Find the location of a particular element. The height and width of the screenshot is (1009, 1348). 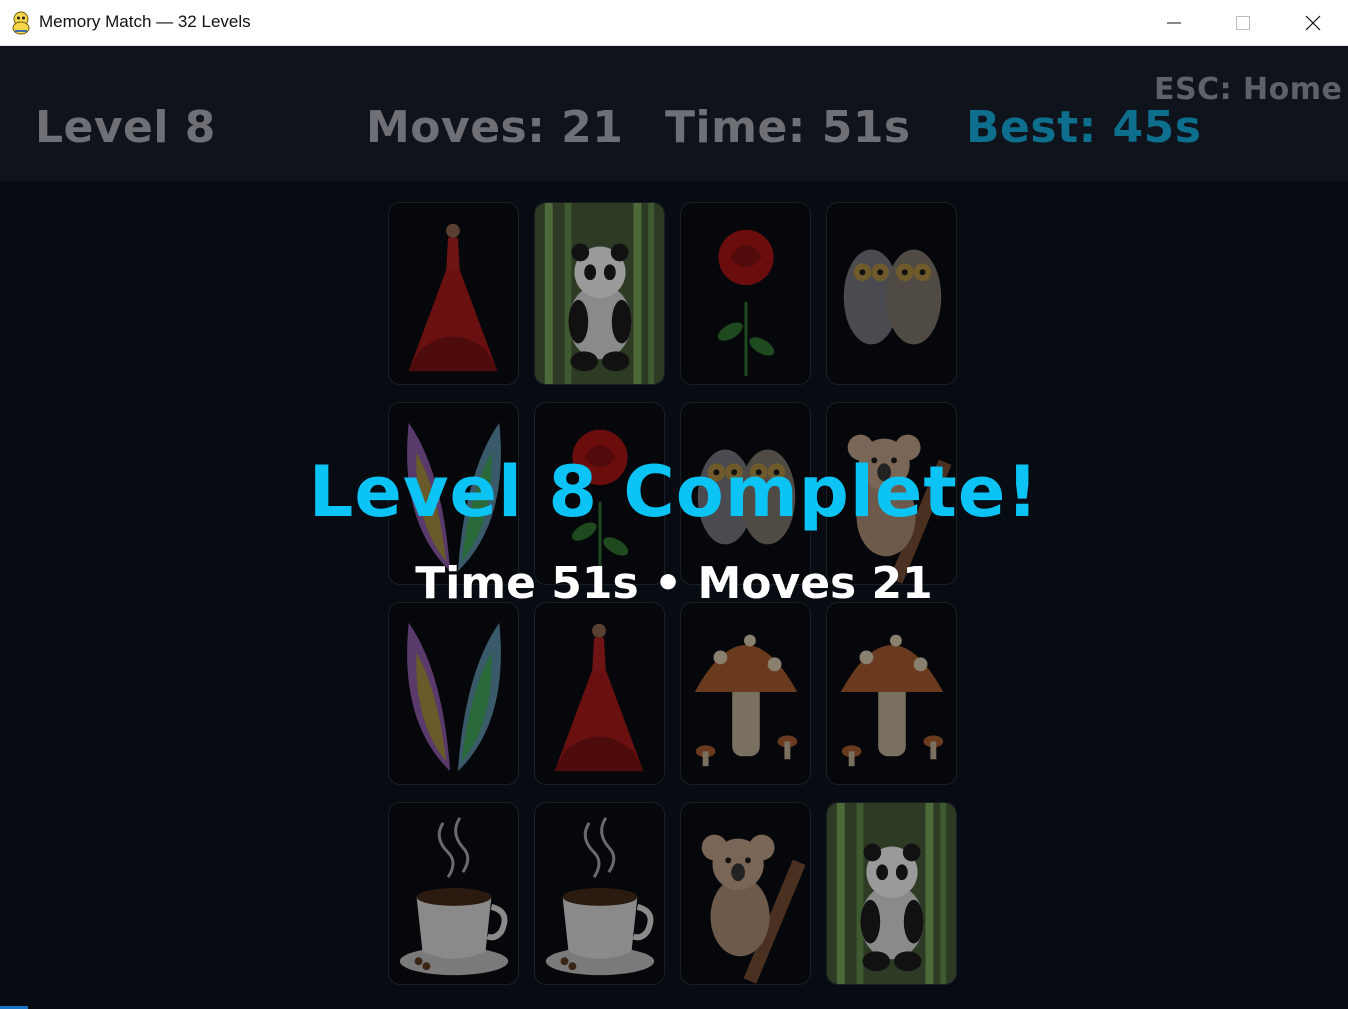

time-counter: Time: 51s is located at coordinates (788, 127).